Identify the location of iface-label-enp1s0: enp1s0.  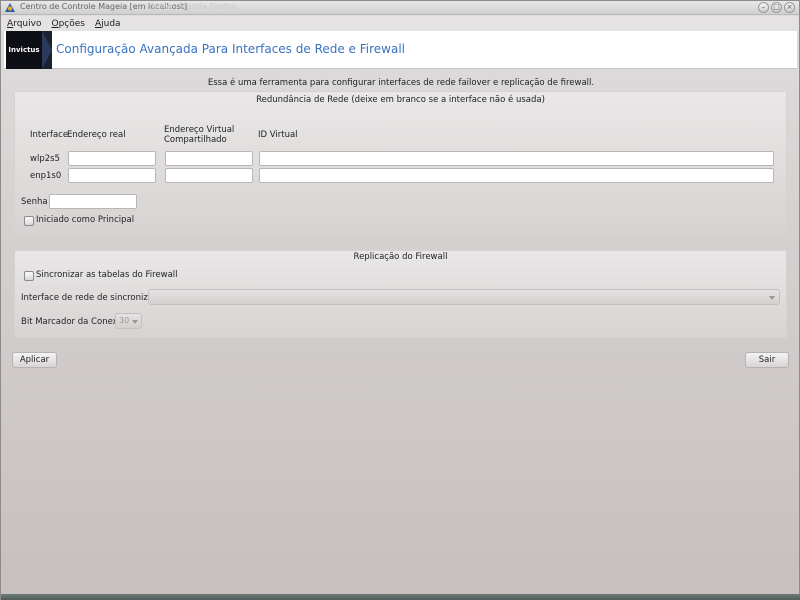
(46, 176).